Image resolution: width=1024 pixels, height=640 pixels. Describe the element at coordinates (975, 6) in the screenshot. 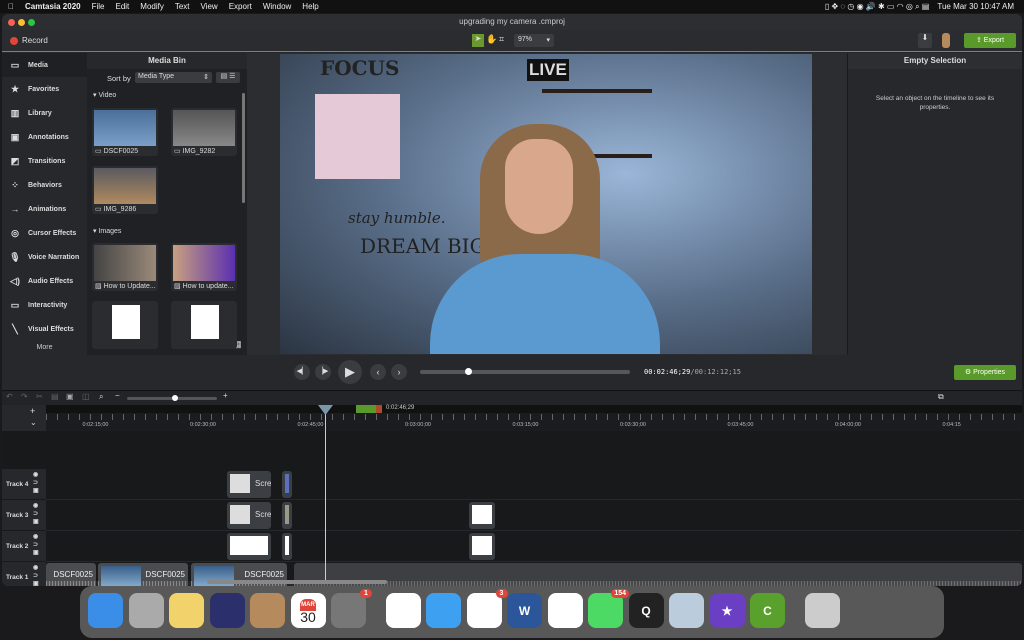

I see `clock: Tue Mar 30 10:47 AM` at that location.